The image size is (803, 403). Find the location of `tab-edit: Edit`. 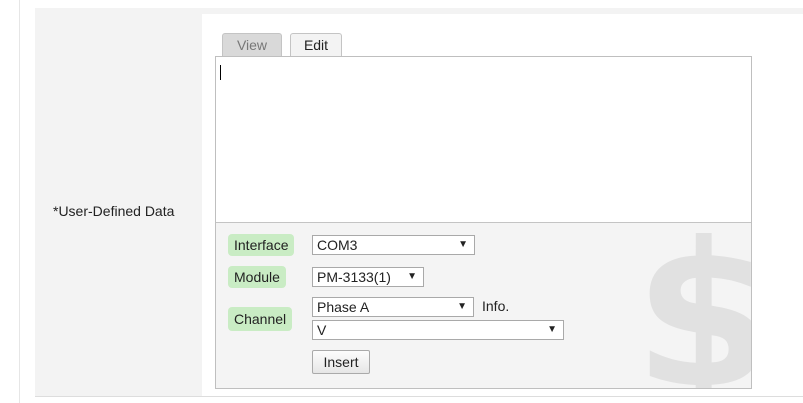

tab-edit: Edit is located at coordinates (316, 44).